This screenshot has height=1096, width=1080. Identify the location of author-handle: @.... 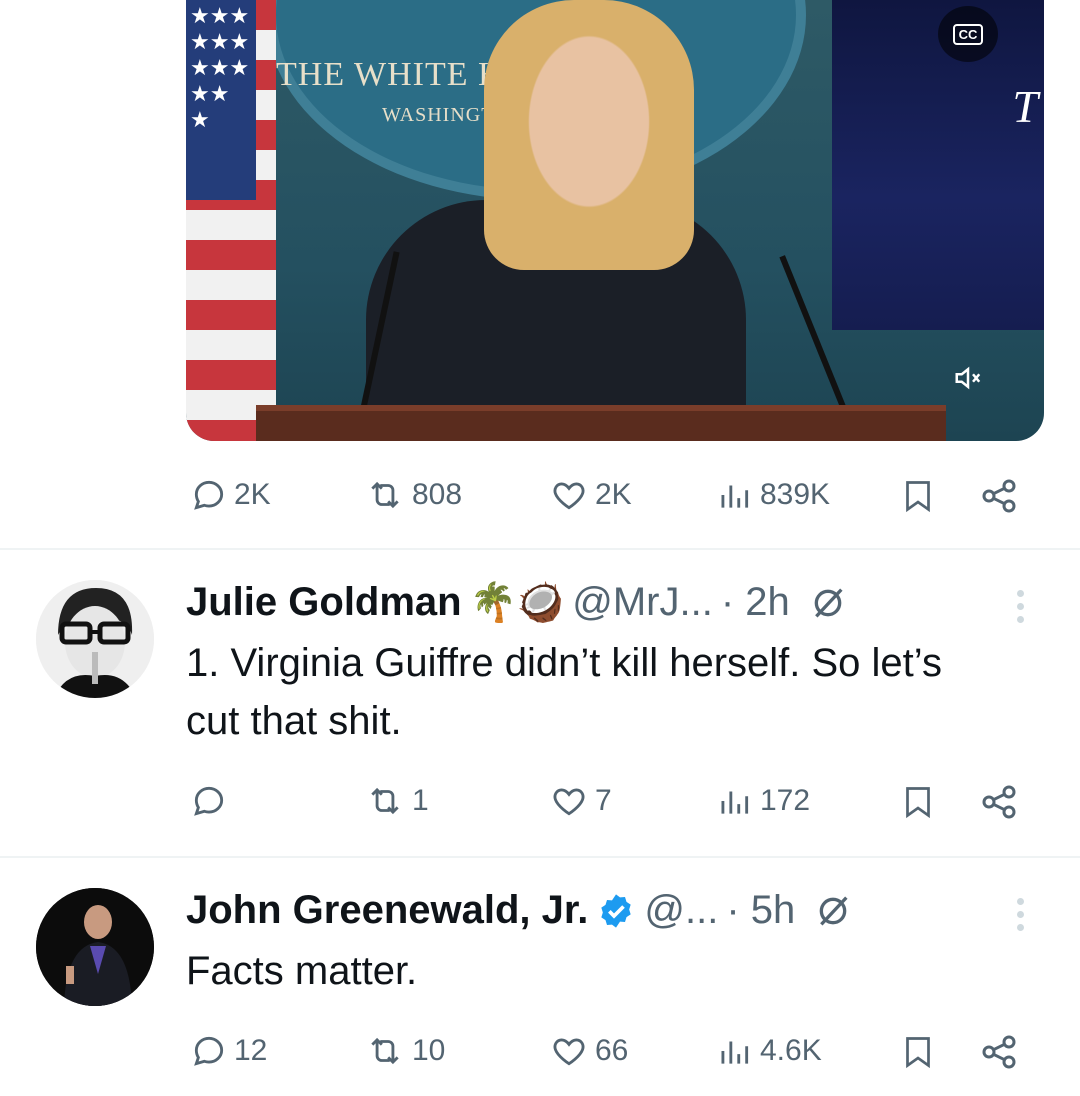
(681, 910).